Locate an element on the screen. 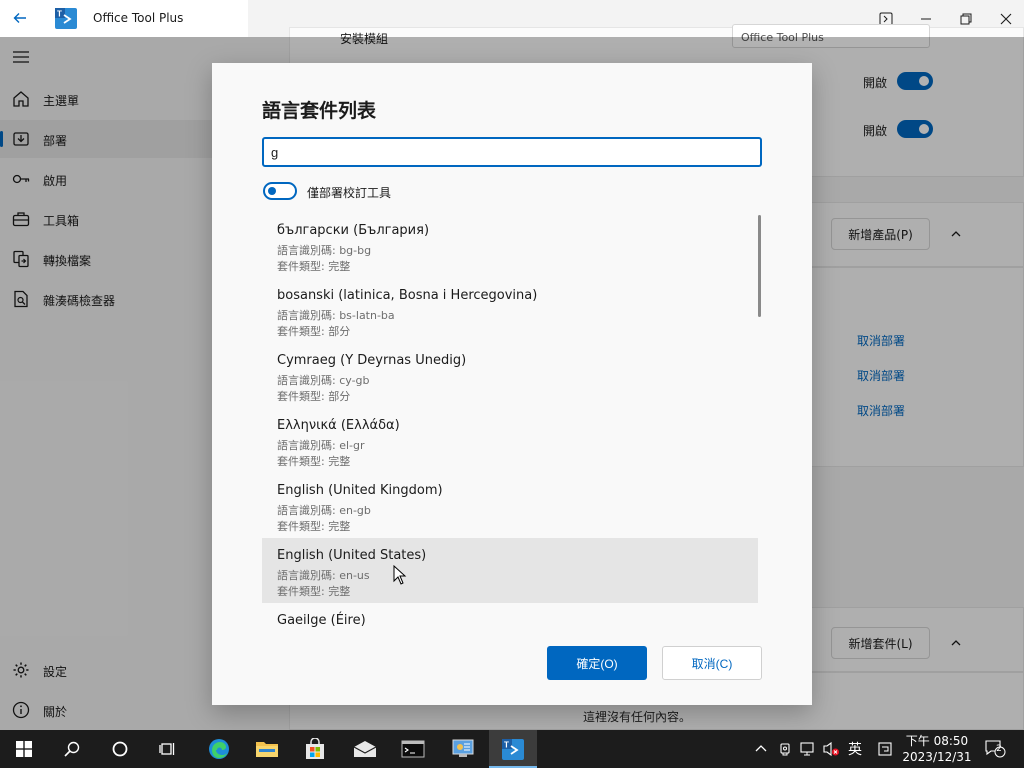 This screenshot has height=768, width=1024. usb-device-icon is located at coordinates (785, 749).